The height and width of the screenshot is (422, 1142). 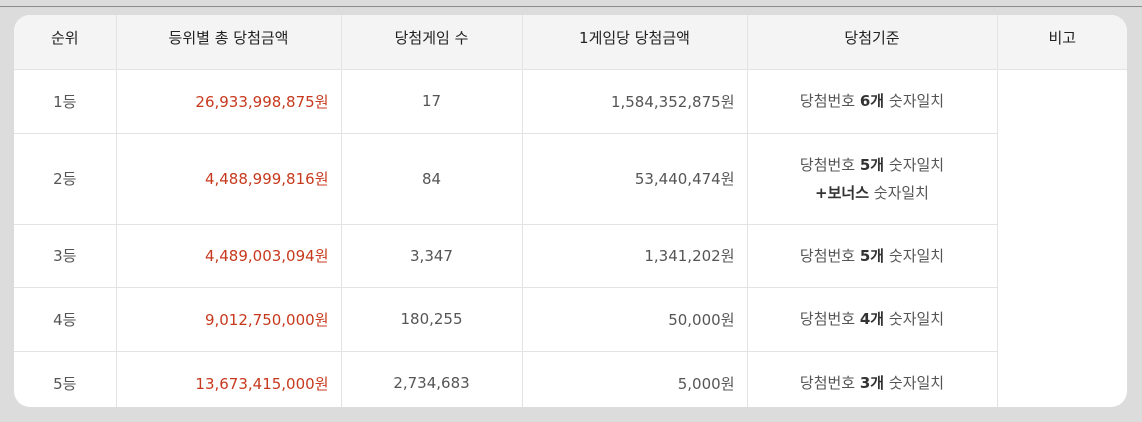 I want to click on rank-cell: 5등, so click(x=65, y=383).